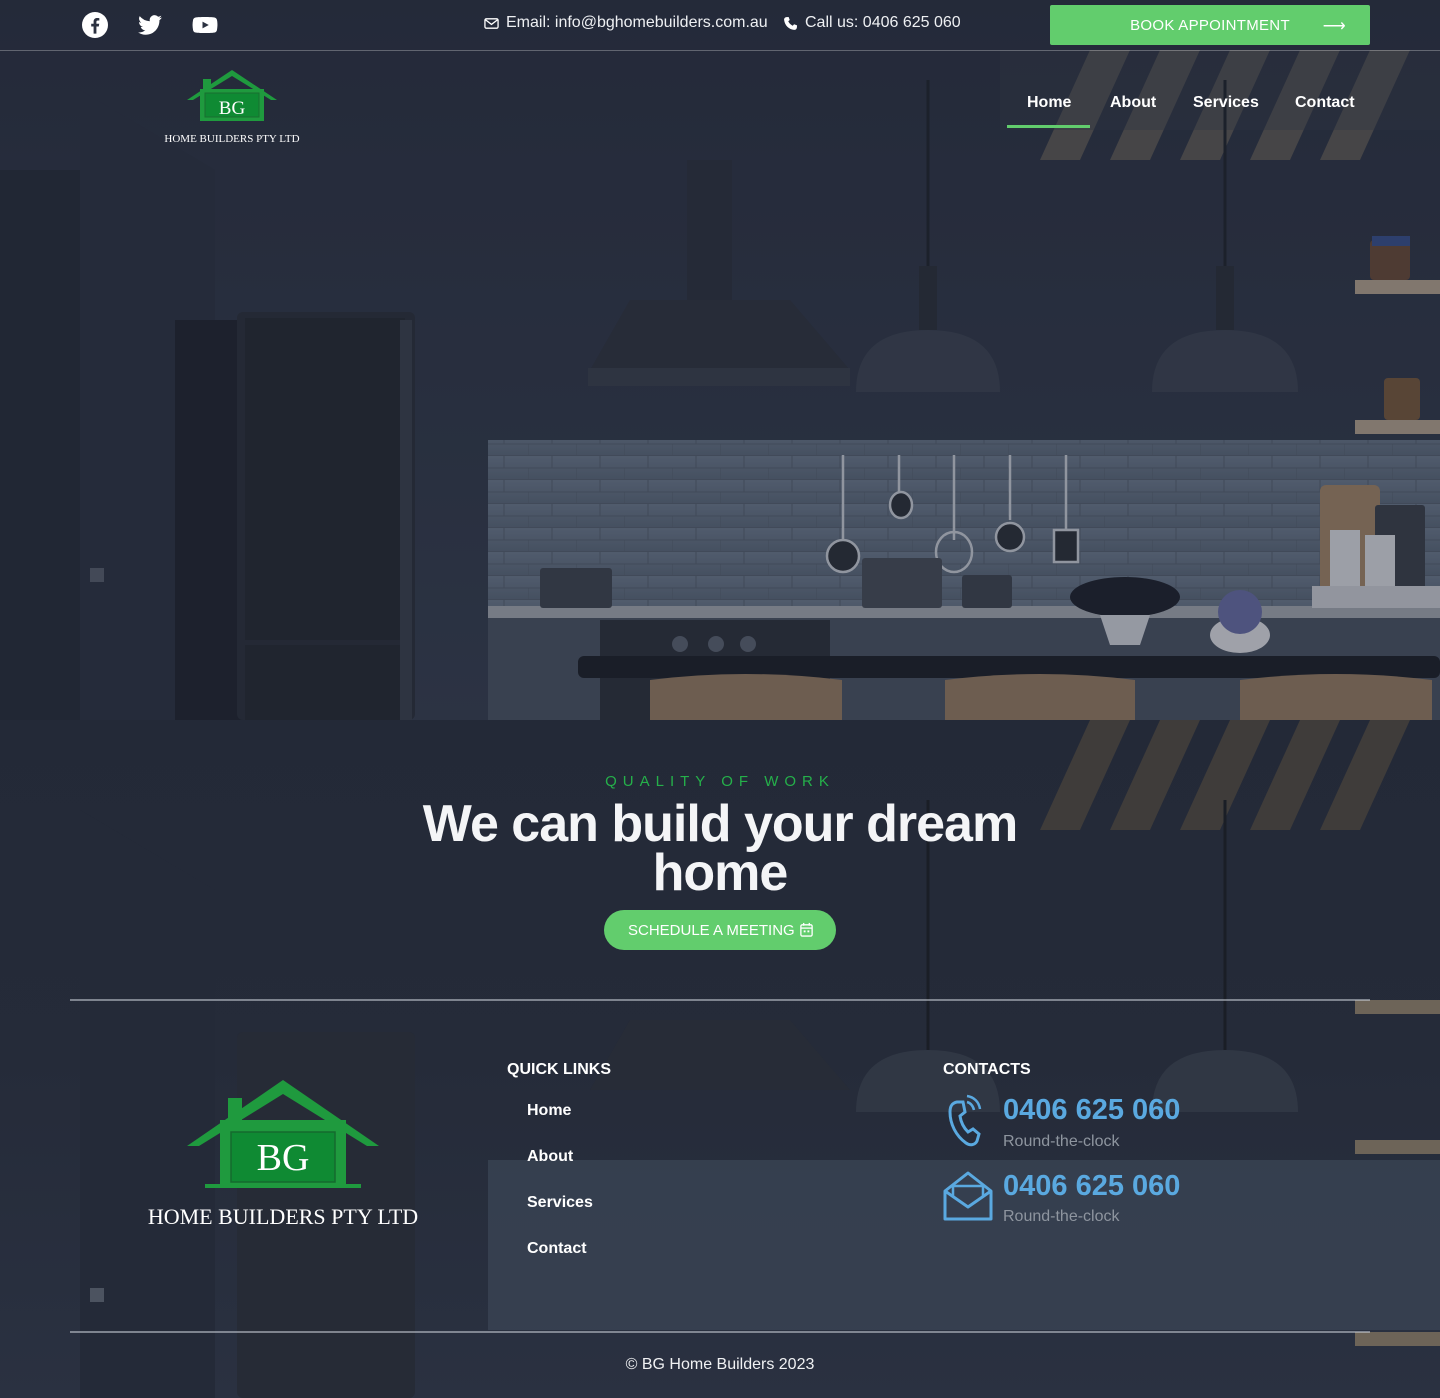  I want to click on book-appointment-label: BOOK APPOINTMENT, so click(1210, 25).